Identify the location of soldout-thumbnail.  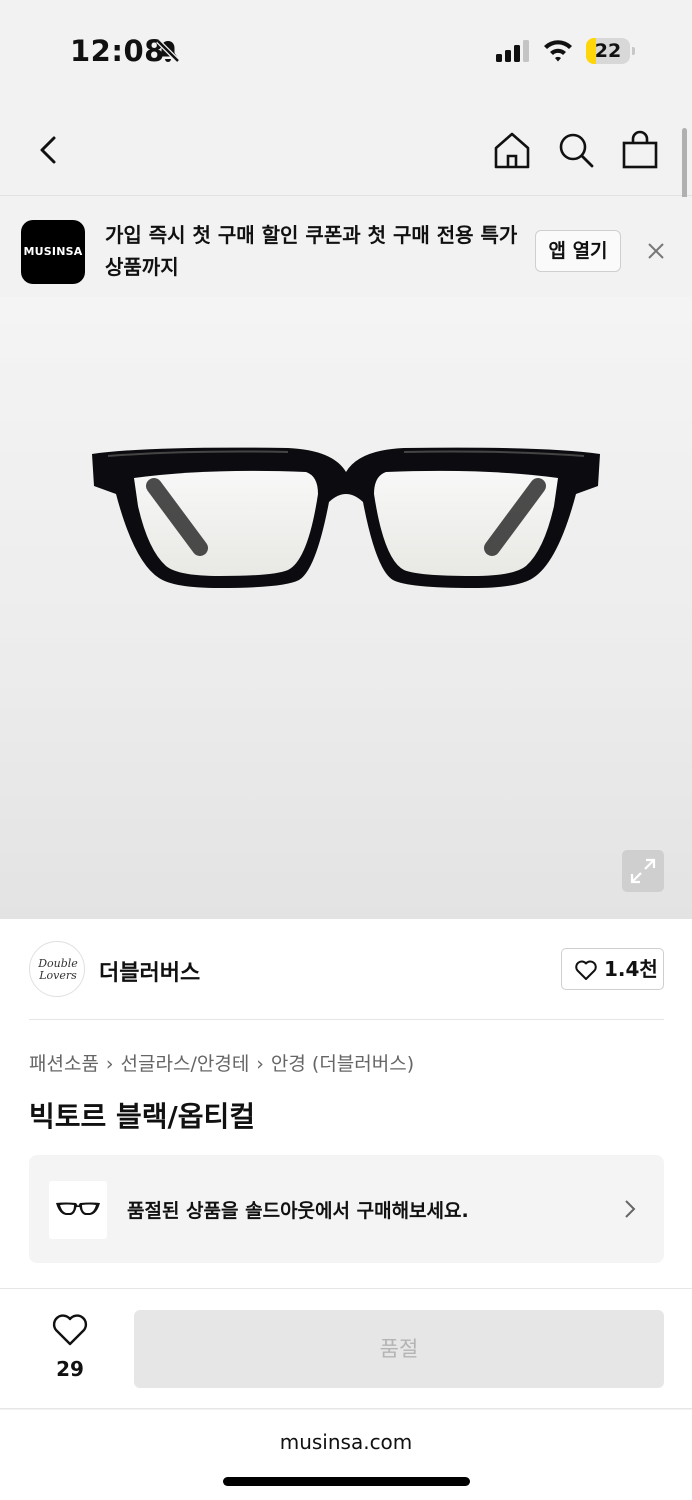
(78, 1210).